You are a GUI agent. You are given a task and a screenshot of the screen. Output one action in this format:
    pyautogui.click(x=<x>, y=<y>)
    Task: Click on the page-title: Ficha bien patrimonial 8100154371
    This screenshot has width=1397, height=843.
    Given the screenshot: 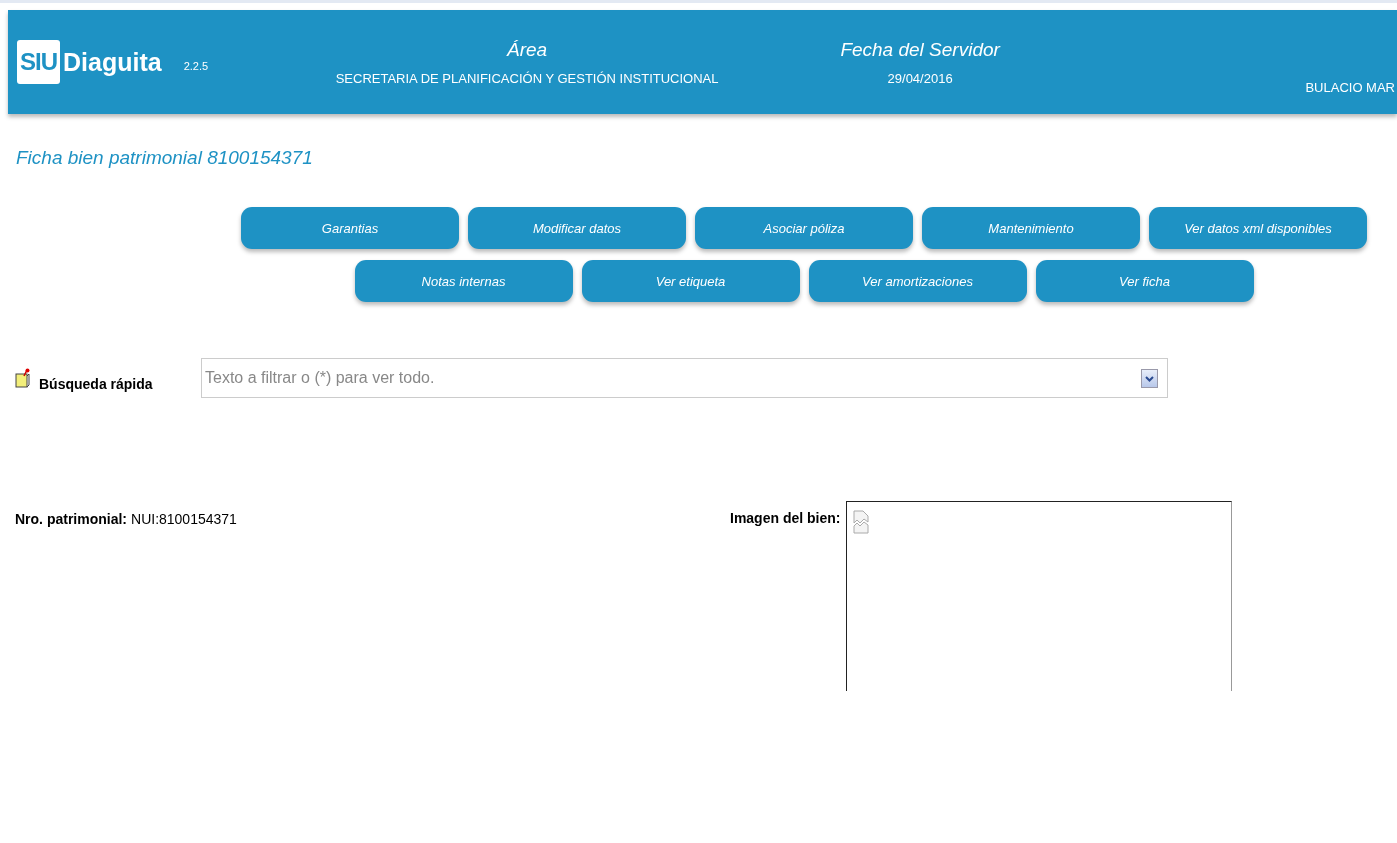 What is the action you would take?
    pyautogui.click(x=165, y=158)
    